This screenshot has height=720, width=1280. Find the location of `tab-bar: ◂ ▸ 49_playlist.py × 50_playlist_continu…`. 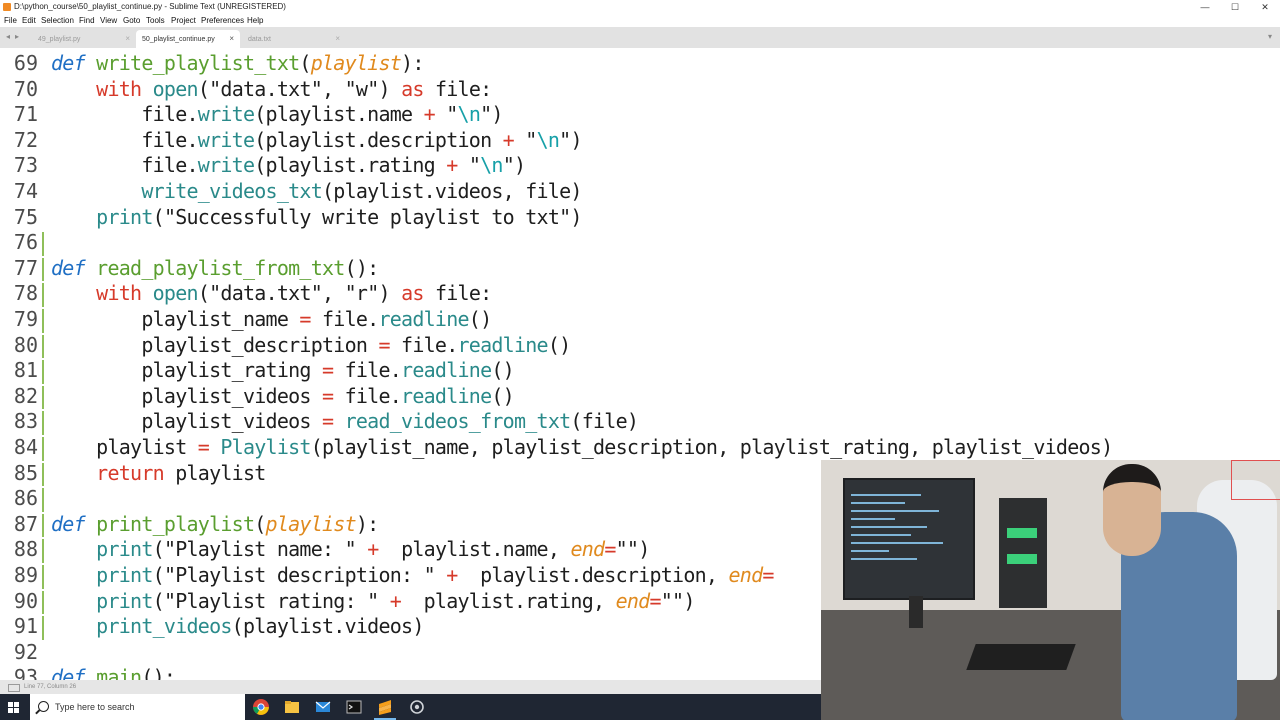

tab-bar: ◂ ▸ 49_playlist.py × 50_playlist_continu… is located at coordinates (640, 38).